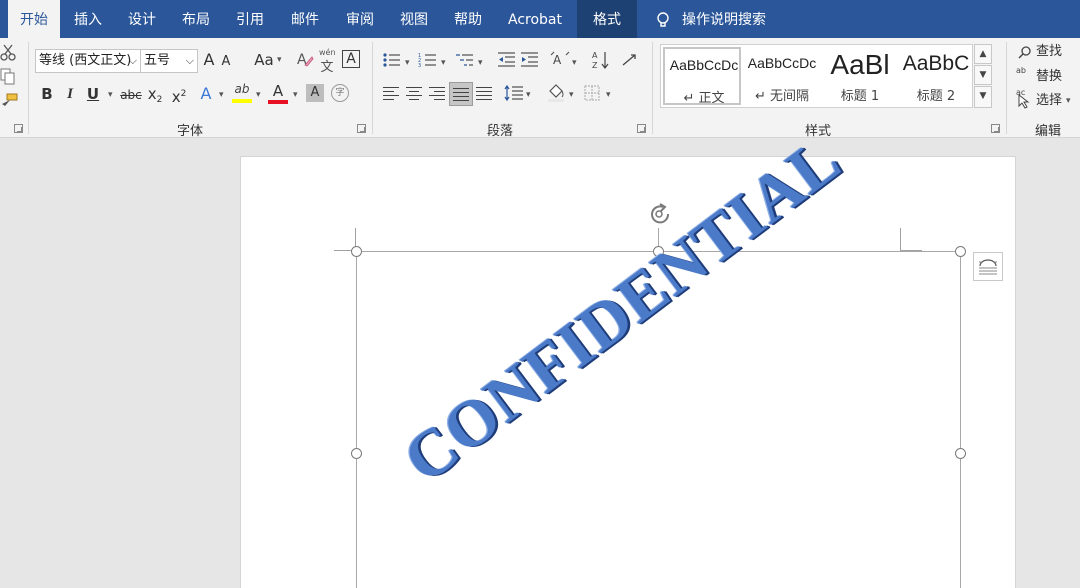  I want to click on style-heading-1: AaBl 标题 1, so click(860, 76).